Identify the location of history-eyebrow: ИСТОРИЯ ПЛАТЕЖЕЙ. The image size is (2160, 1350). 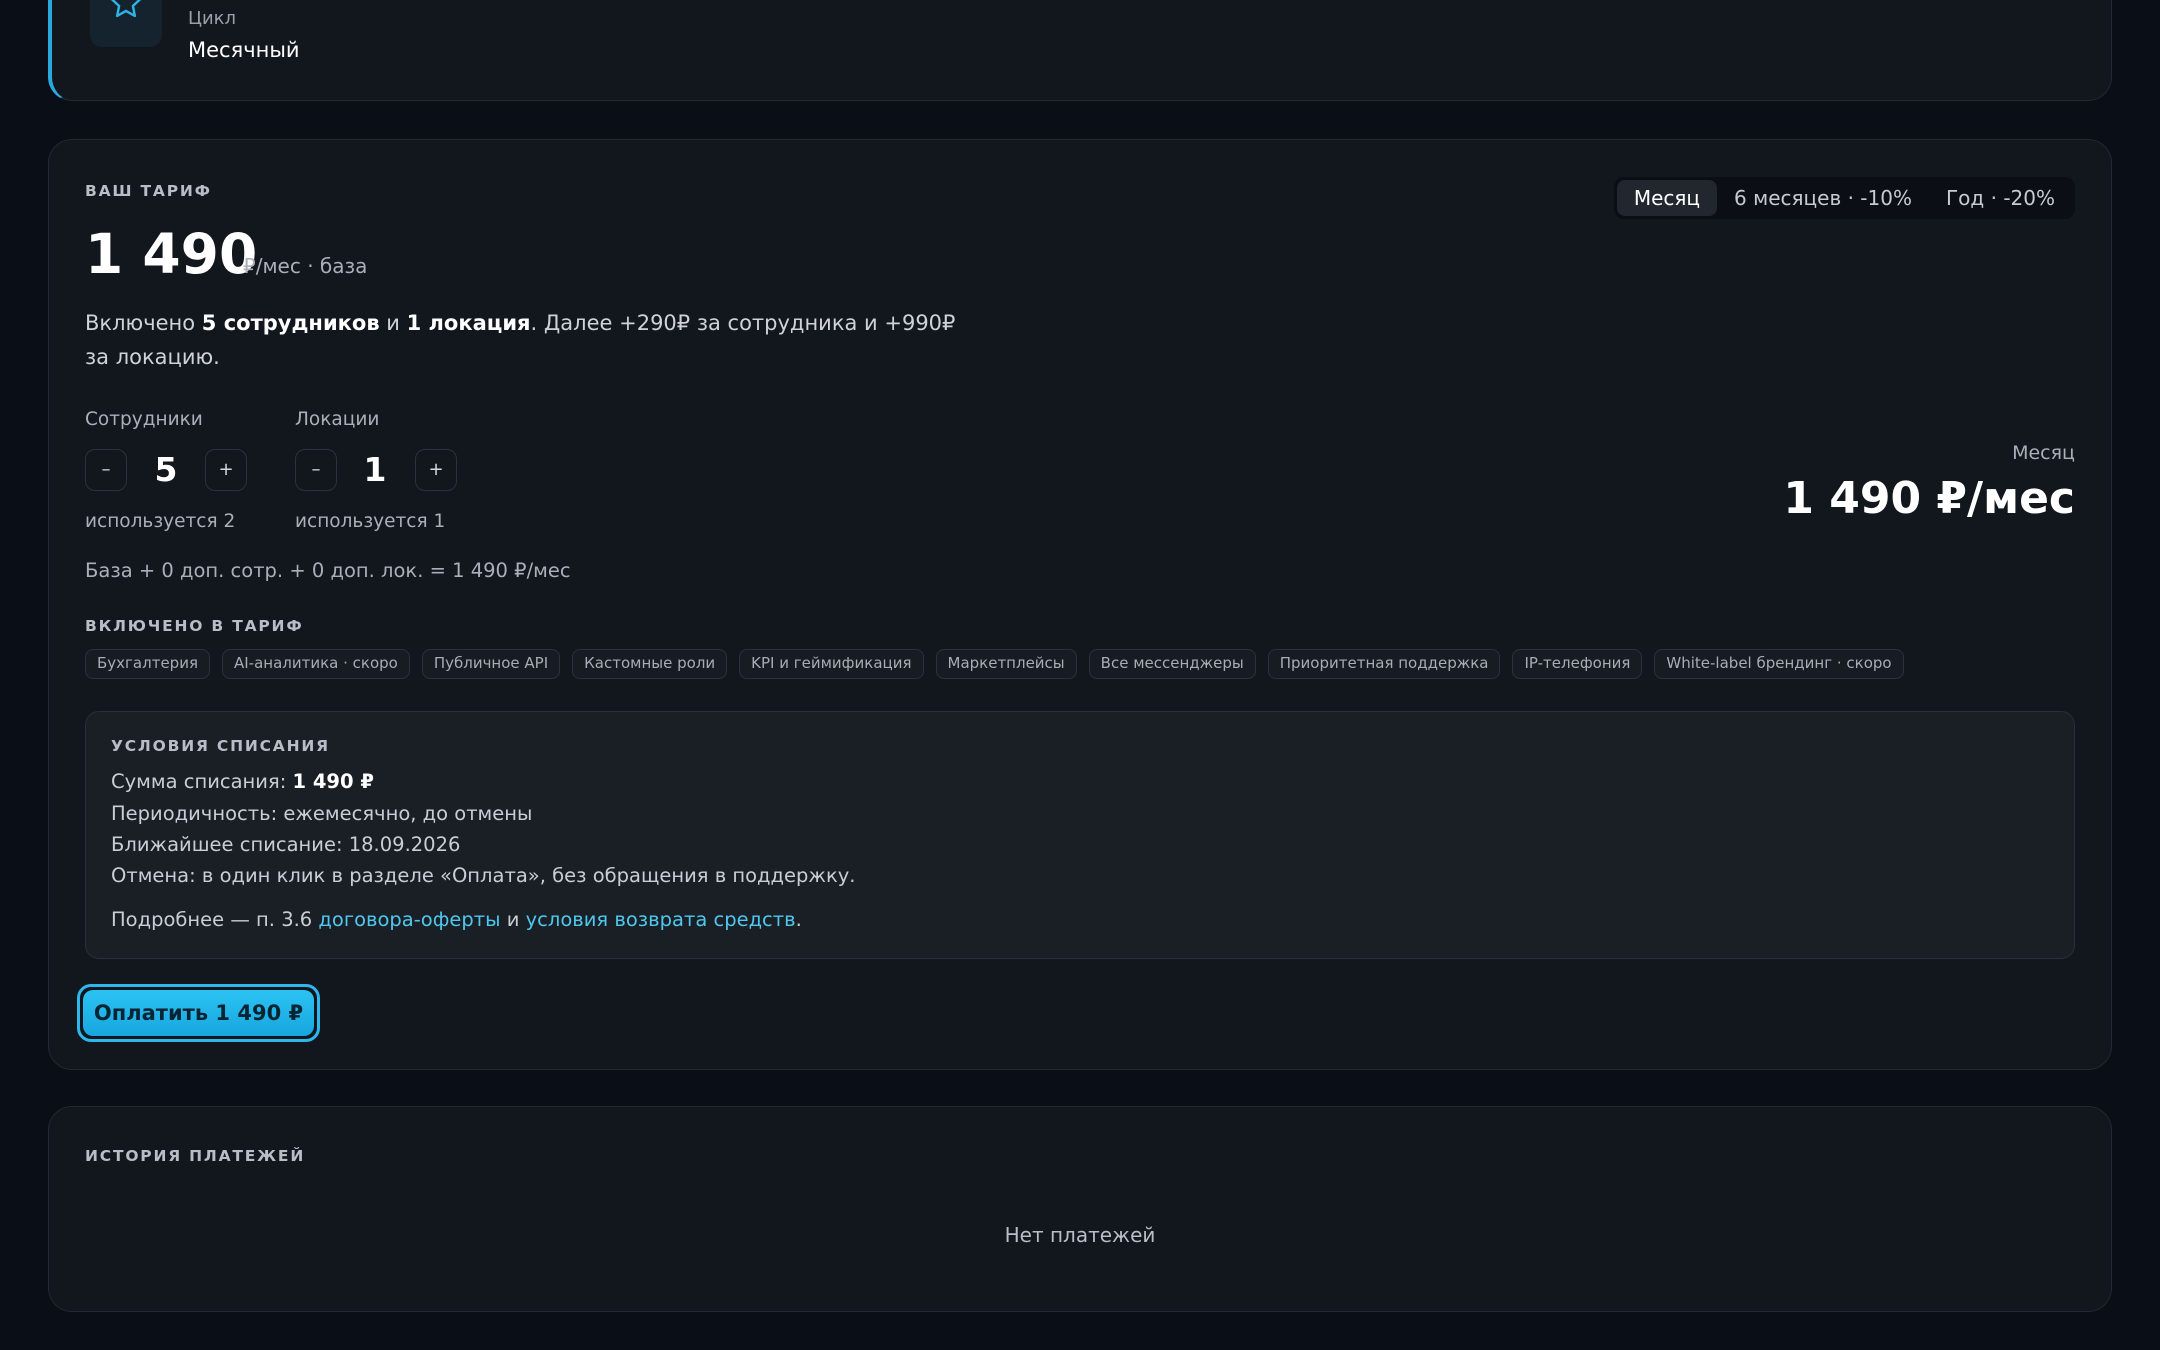
(195, 1156).